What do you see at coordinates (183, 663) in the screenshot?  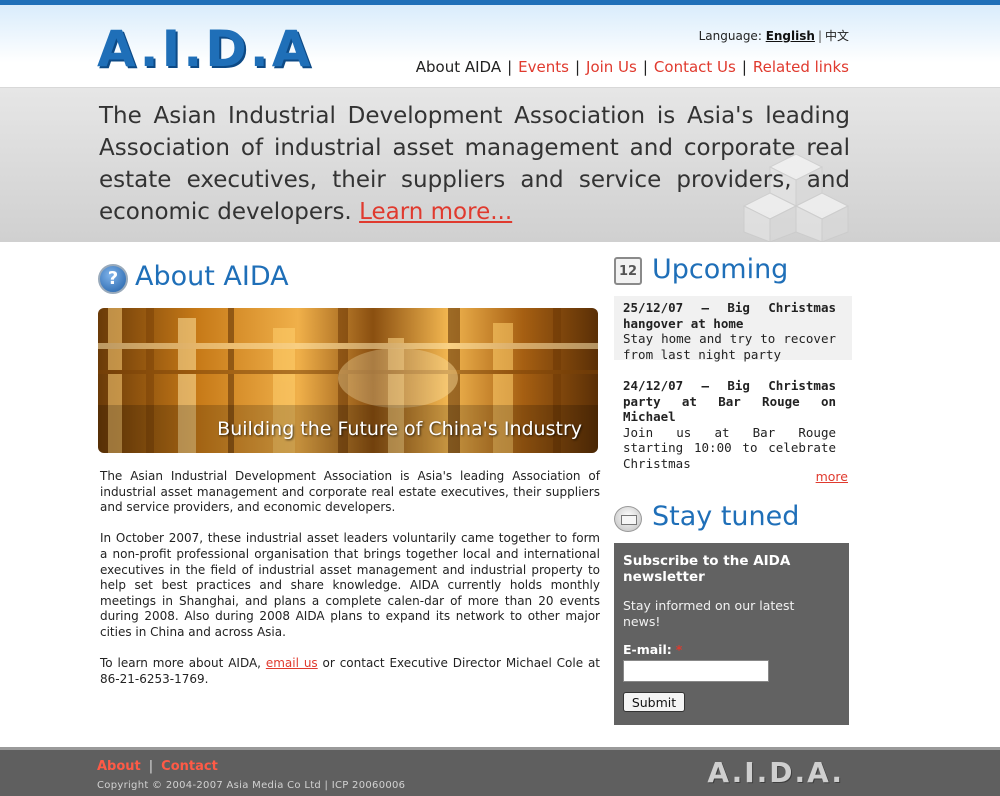 I see `contact-text-before: To learn more about AIDA,` at bounding box center [183, 663].